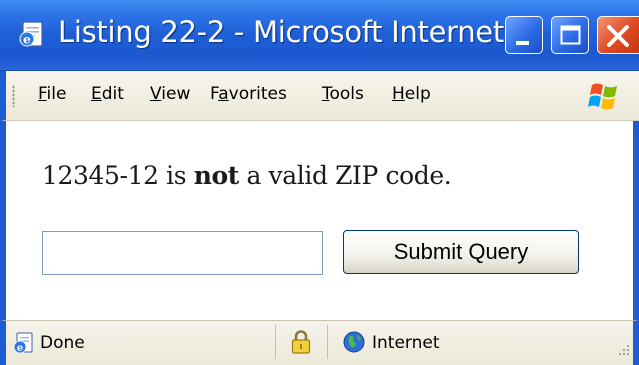 This screenshot has height=365, width=639. I want to click on windows-flag-icon, so click(602, 96).